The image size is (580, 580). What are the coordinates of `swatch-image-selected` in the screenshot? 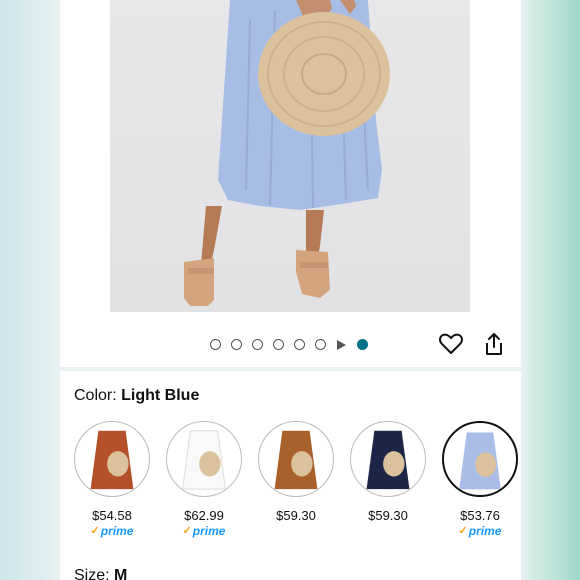 It's located at (480, 459).